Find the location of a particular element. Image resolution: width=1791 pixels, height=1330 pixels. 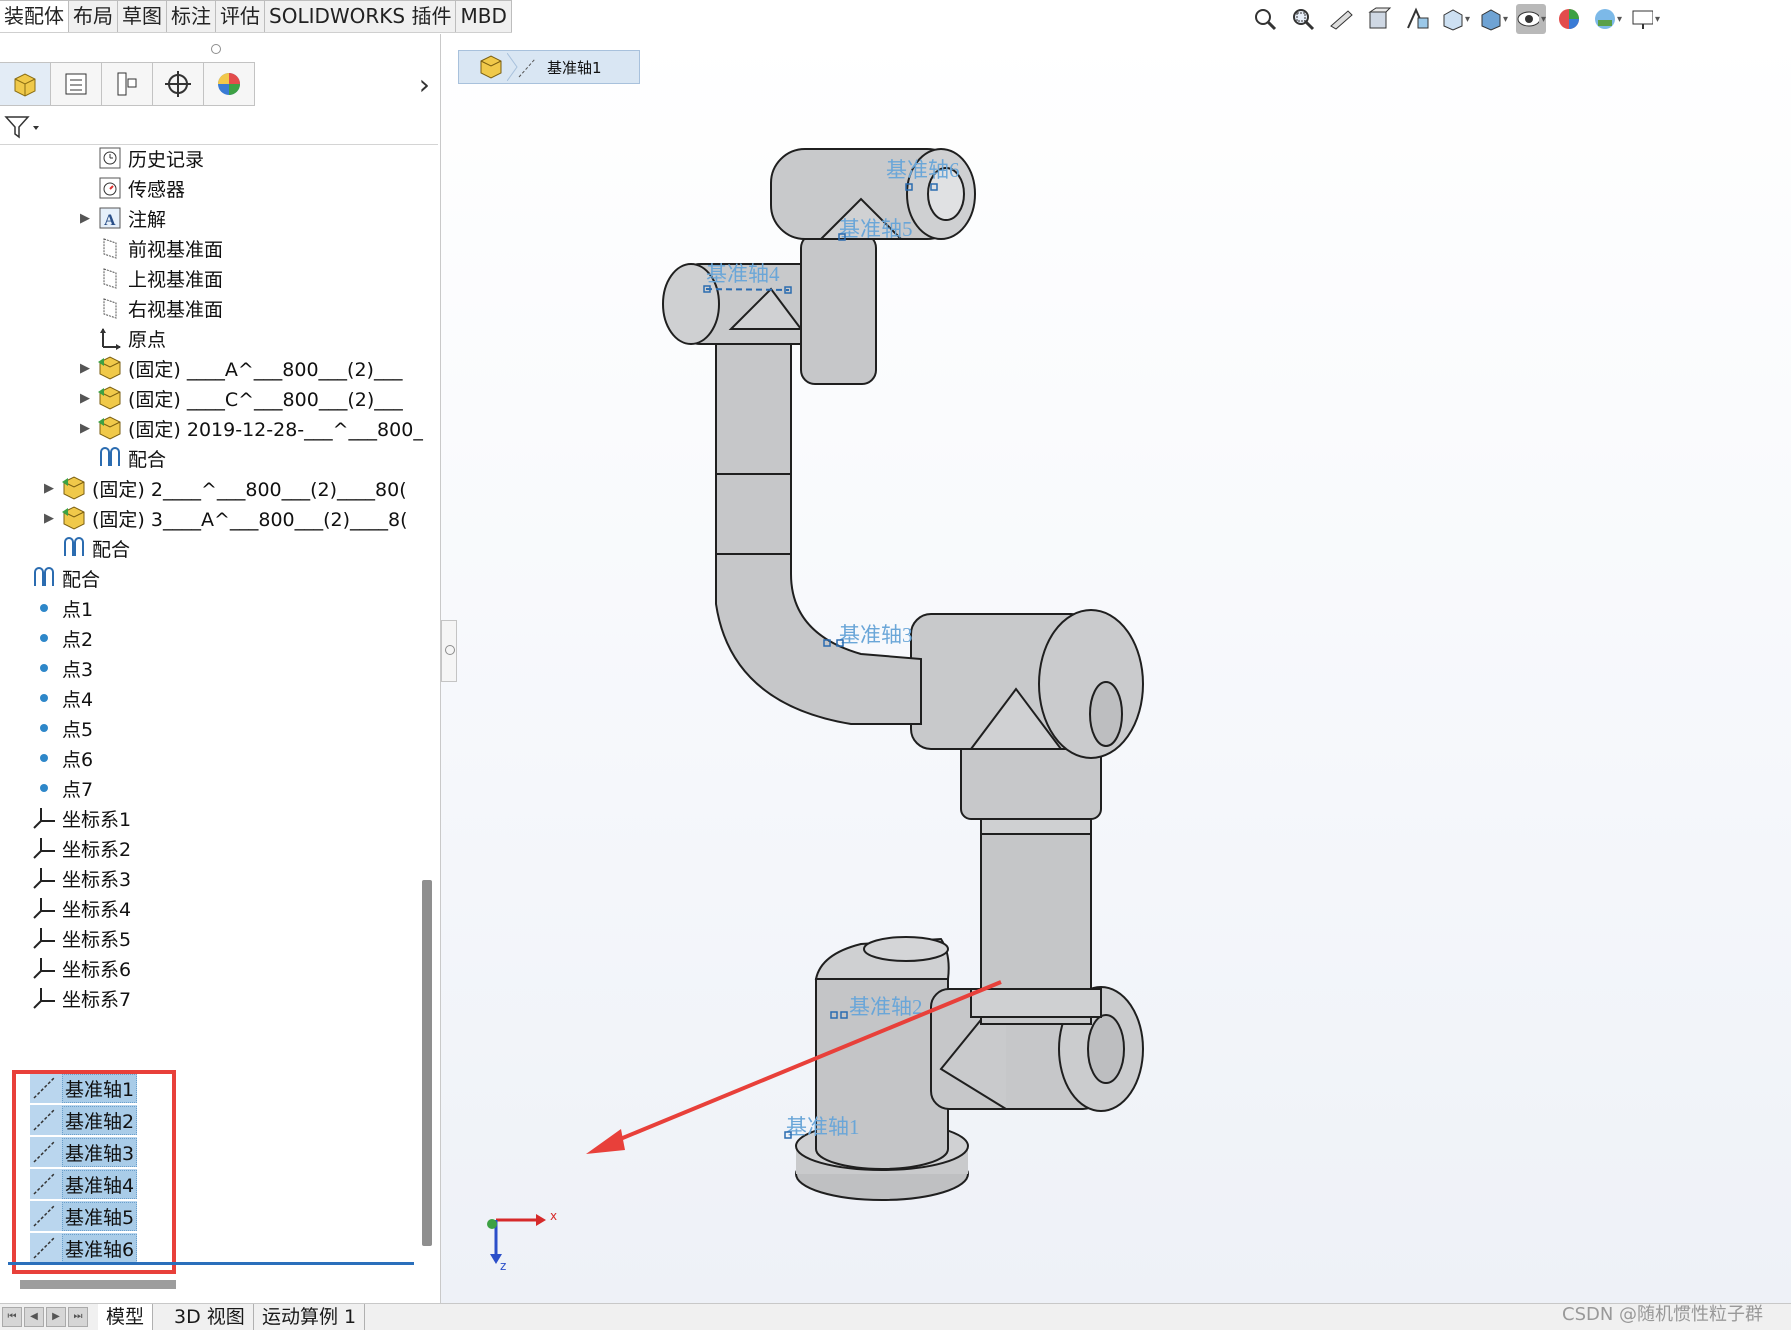

apply-scene-icon: ▾ is located at coordinates (1607, 19).